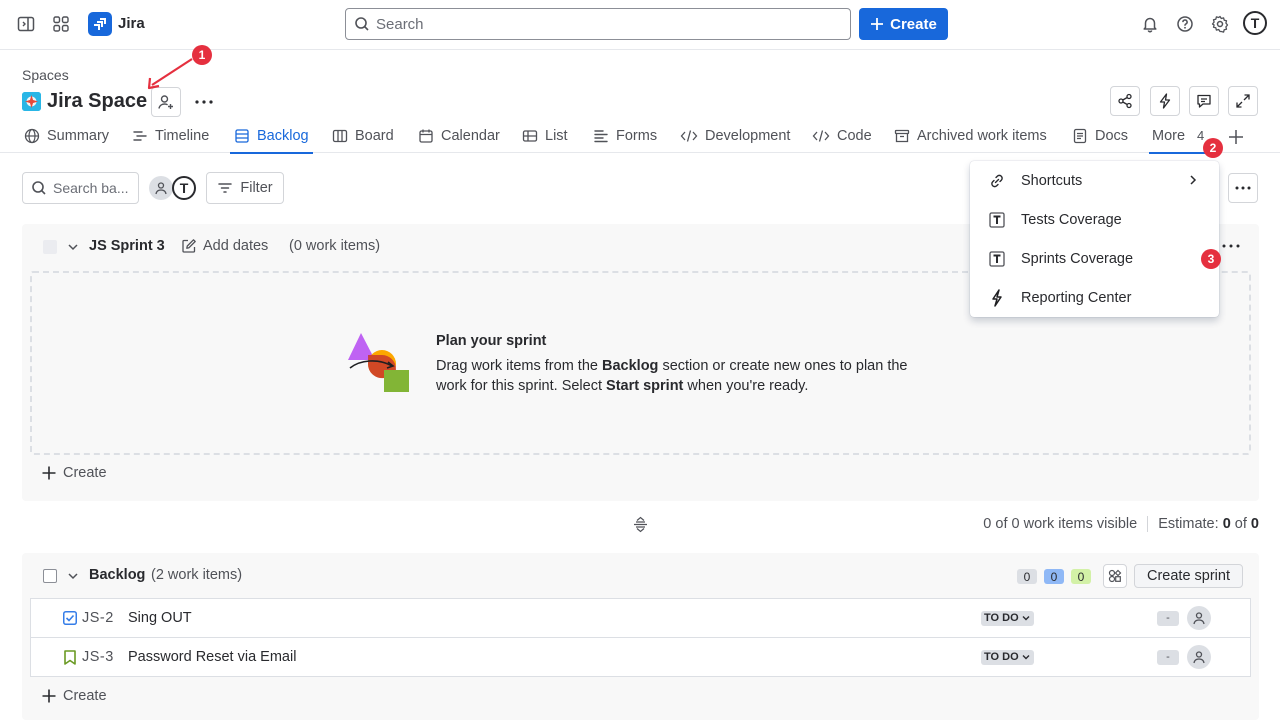  I want to click on app-name: Jira, so click(131, 23).